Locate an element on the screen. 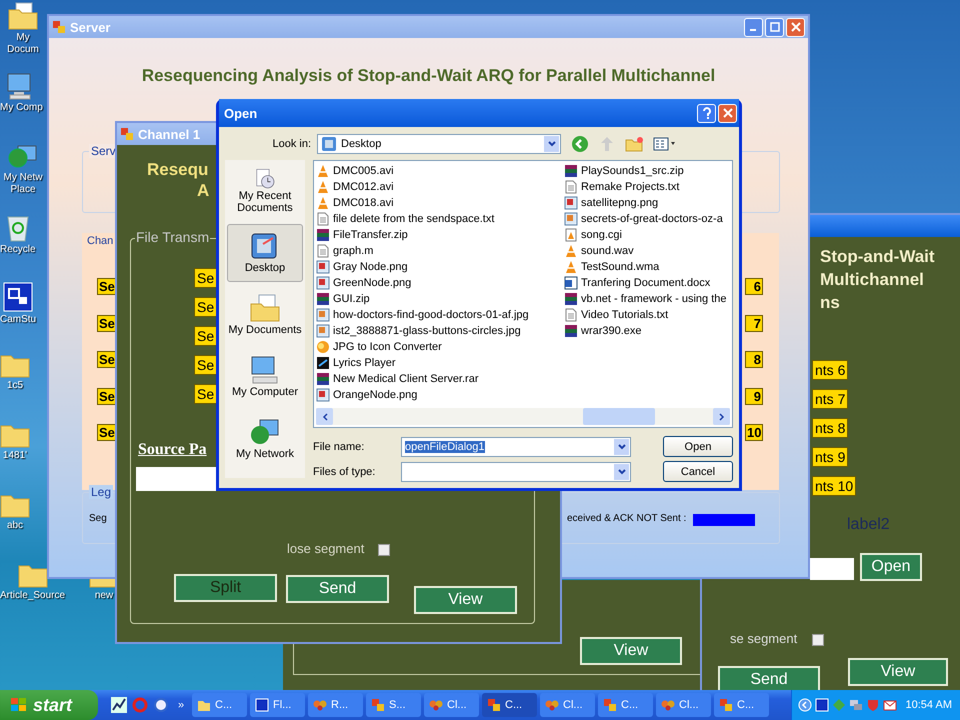 The height and width of the screenshot is (720, 960). segment-label: 10 is located at coordinates (754, 432).